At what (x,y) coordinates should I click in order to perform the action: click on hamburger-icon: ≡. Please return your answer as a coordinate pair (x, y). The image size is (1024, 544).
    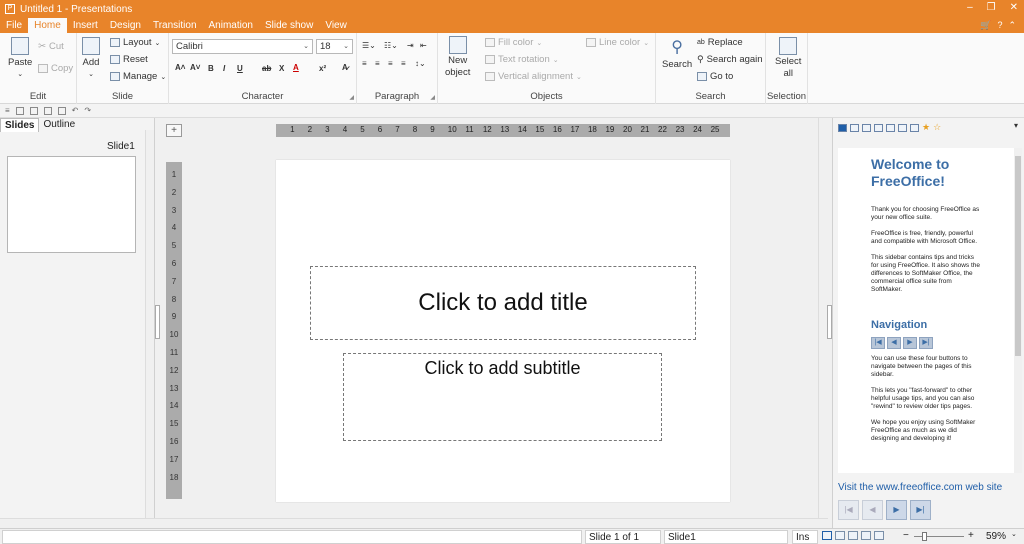
    Looking at the image, I should click on (7, 110).